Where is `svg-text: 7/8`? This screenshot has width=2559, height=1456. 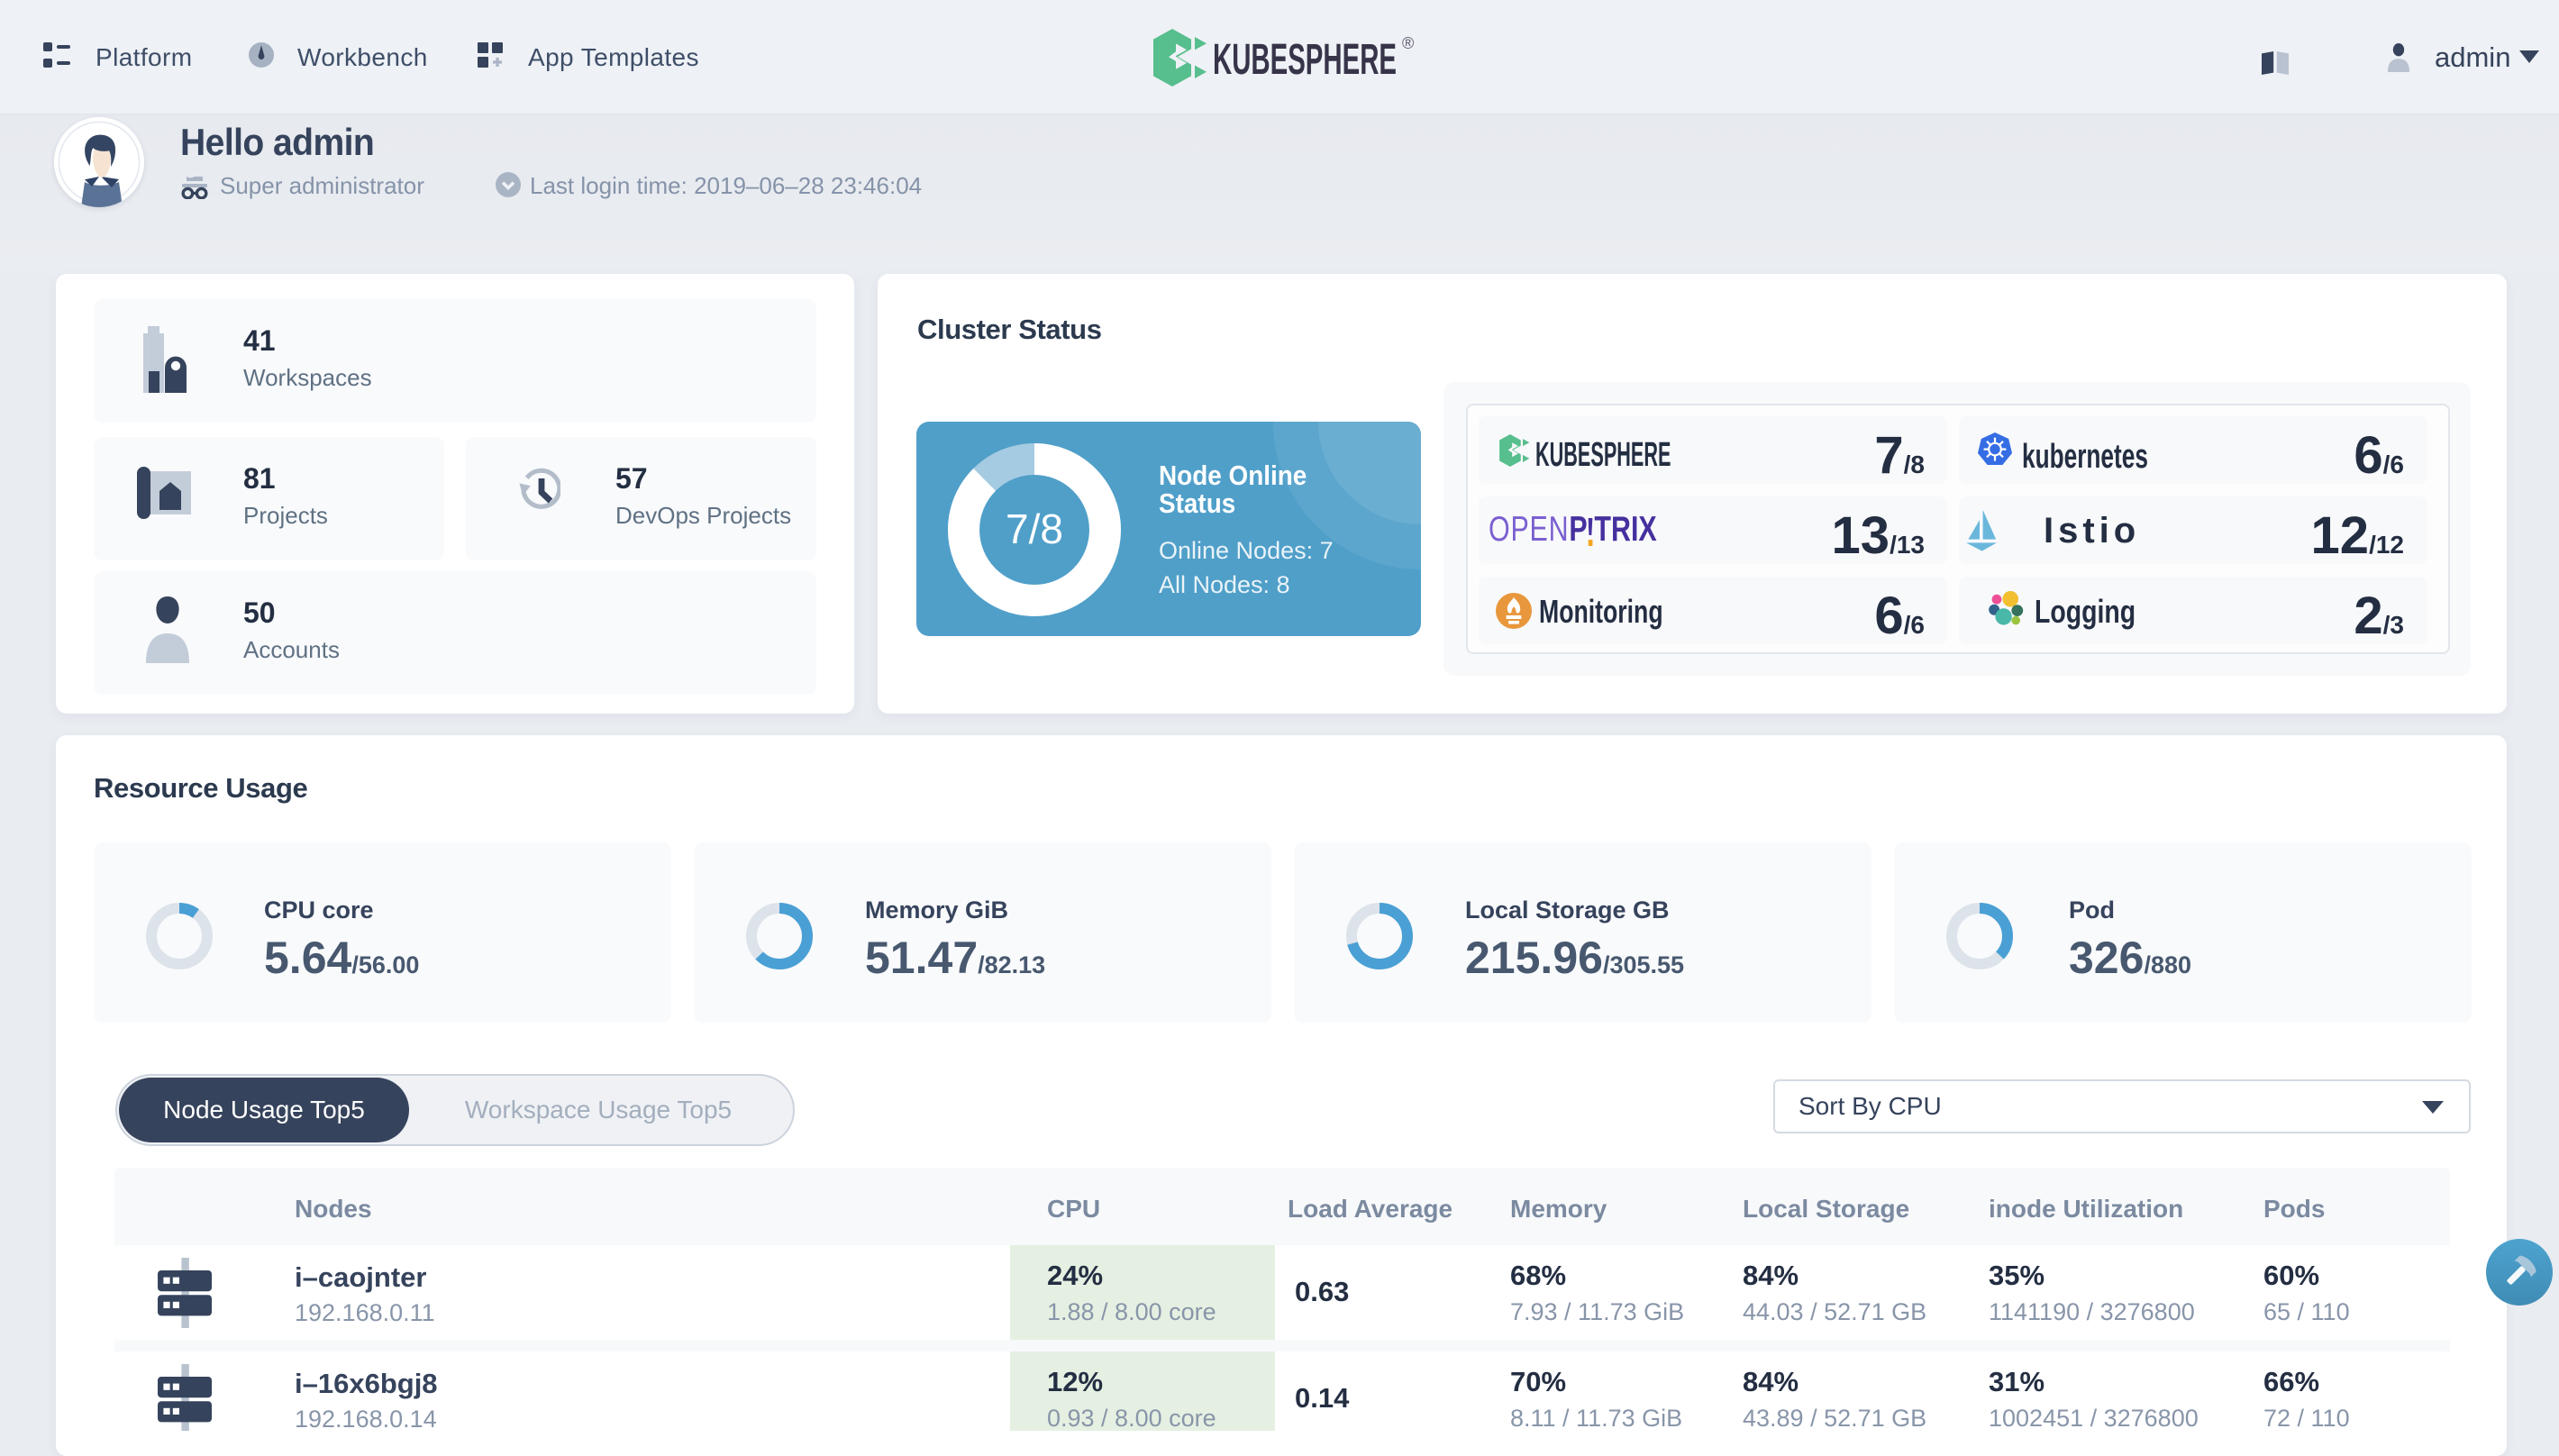 svg-text: 7/8 is located at coordinates (1034, 528).